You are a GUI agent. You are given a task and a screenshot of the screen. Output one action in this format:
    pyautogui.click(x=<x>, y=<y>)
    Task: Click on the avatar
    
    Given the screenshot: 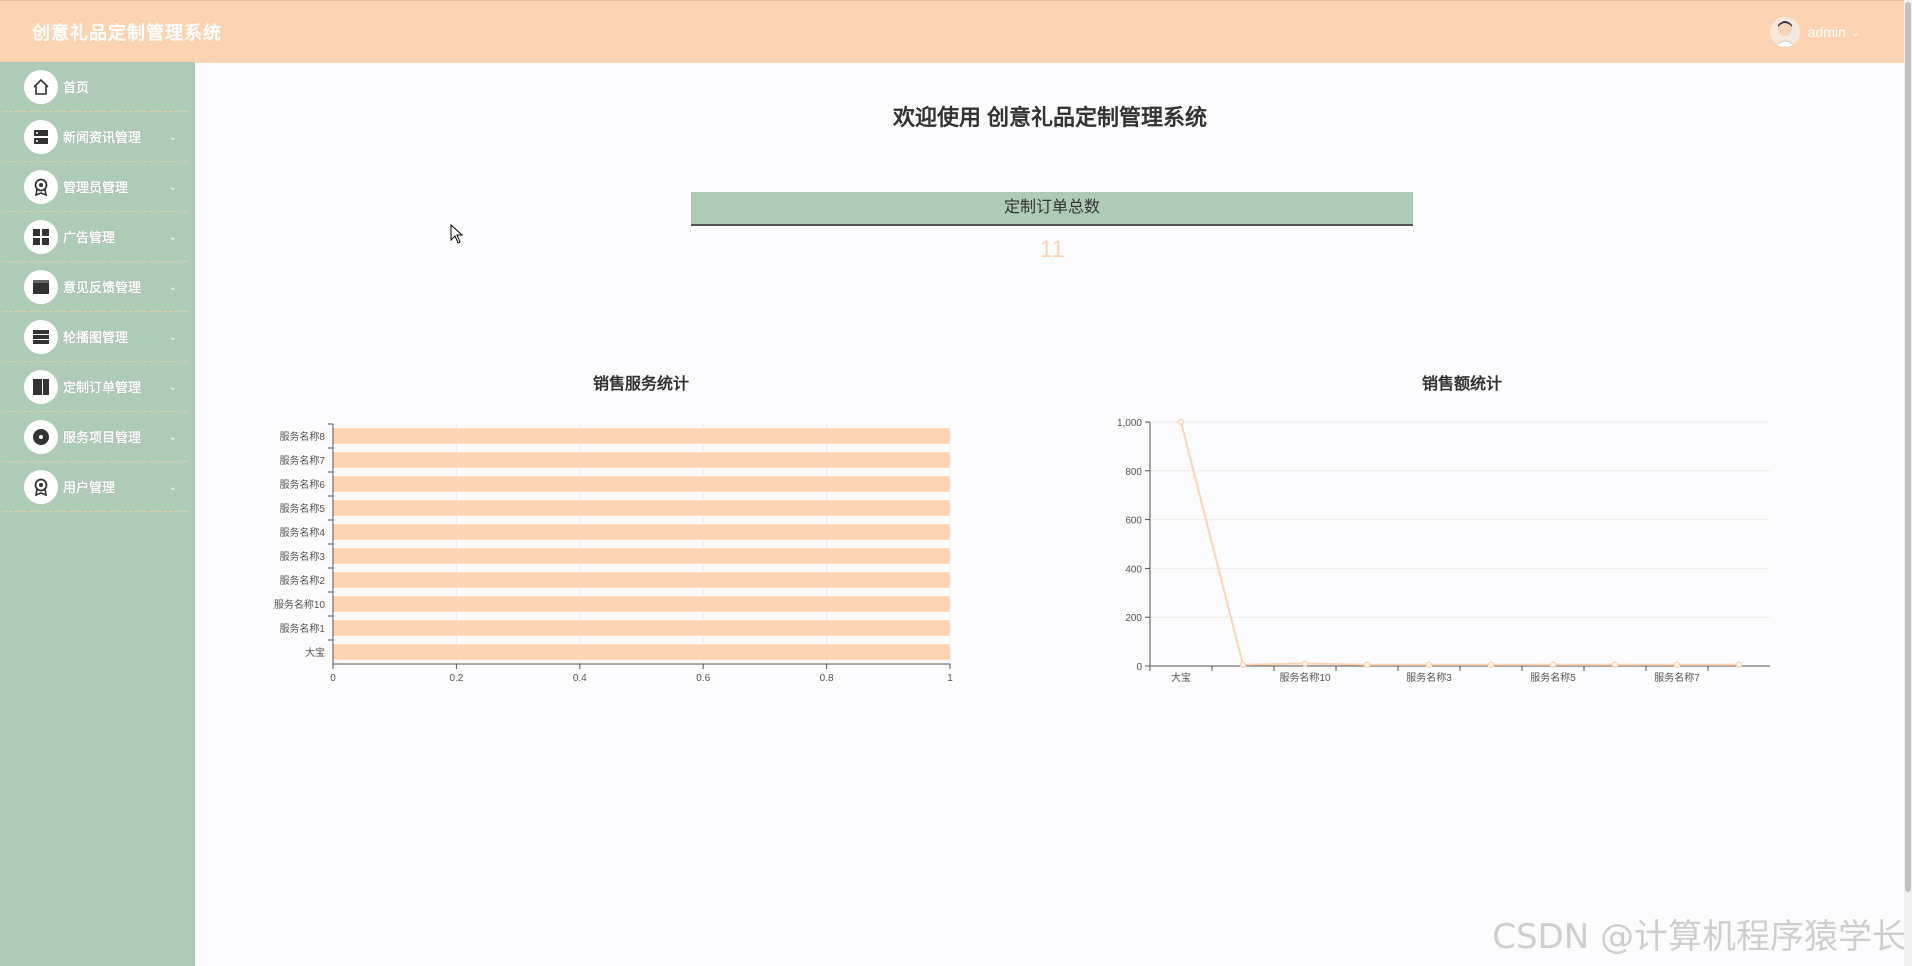 What is the action you would take?
    pyautogui.click(x=1784, y=32)
    